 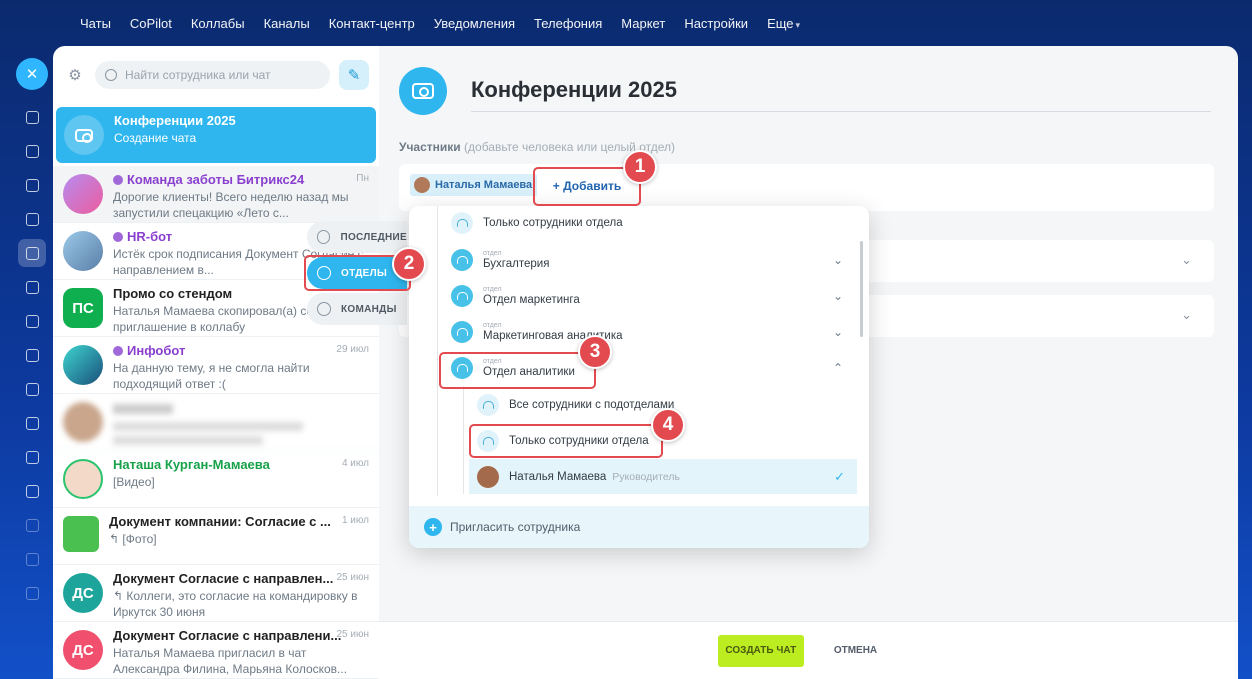 What do you see at coordinates (32, 253) in the screenshot?
I see `contacts-icon` at bounding box center [32, 253].